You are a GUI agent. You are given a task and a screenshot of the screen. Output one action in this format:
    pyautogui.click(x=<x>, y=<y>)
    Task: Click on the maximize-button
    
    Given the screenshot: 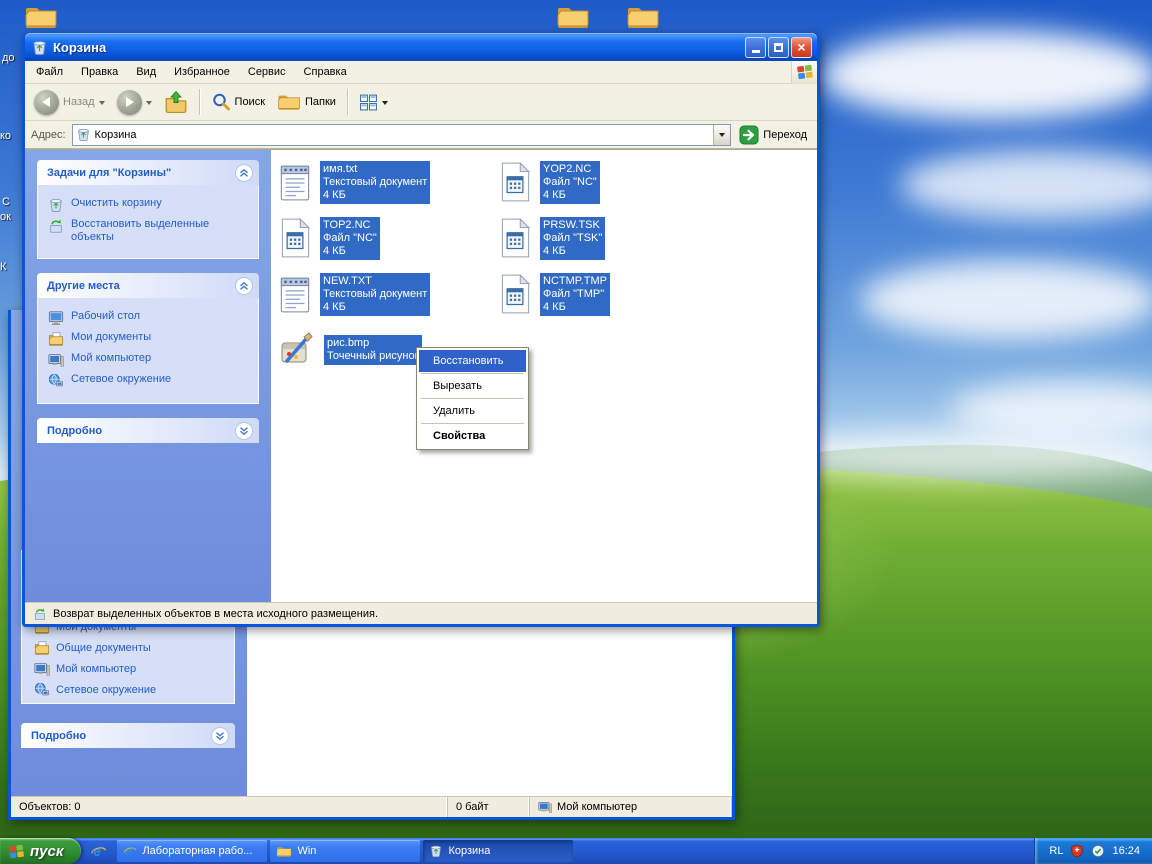 What is the action you would take?
    pyautogui.click(x=778, y=47)
    